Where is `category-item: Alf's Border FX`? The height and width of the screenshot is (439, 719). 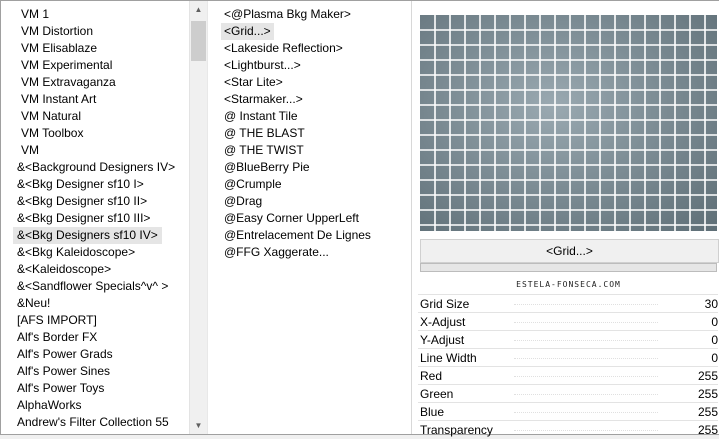 category-item: Alf's Border FX is located at coordinates (57, 337).